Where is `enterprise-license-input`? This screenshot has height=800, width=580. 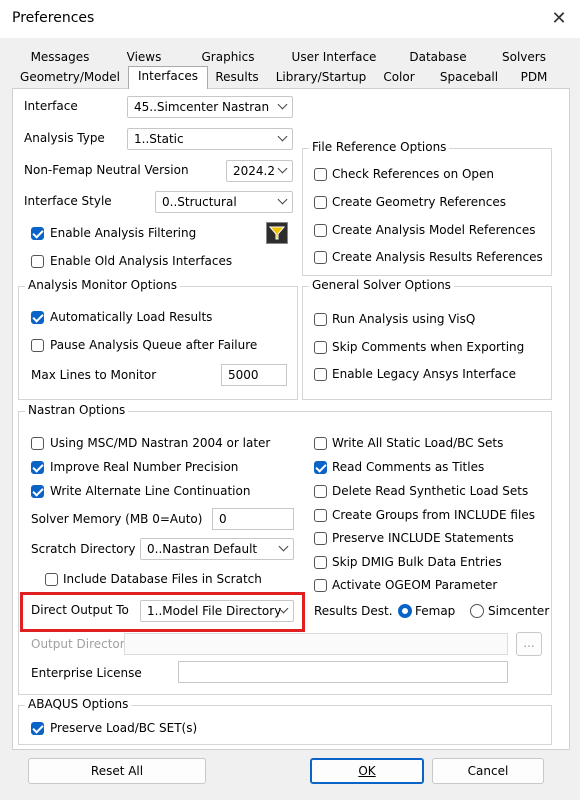 enterprise-license-input is located at coordinates (343, 672).